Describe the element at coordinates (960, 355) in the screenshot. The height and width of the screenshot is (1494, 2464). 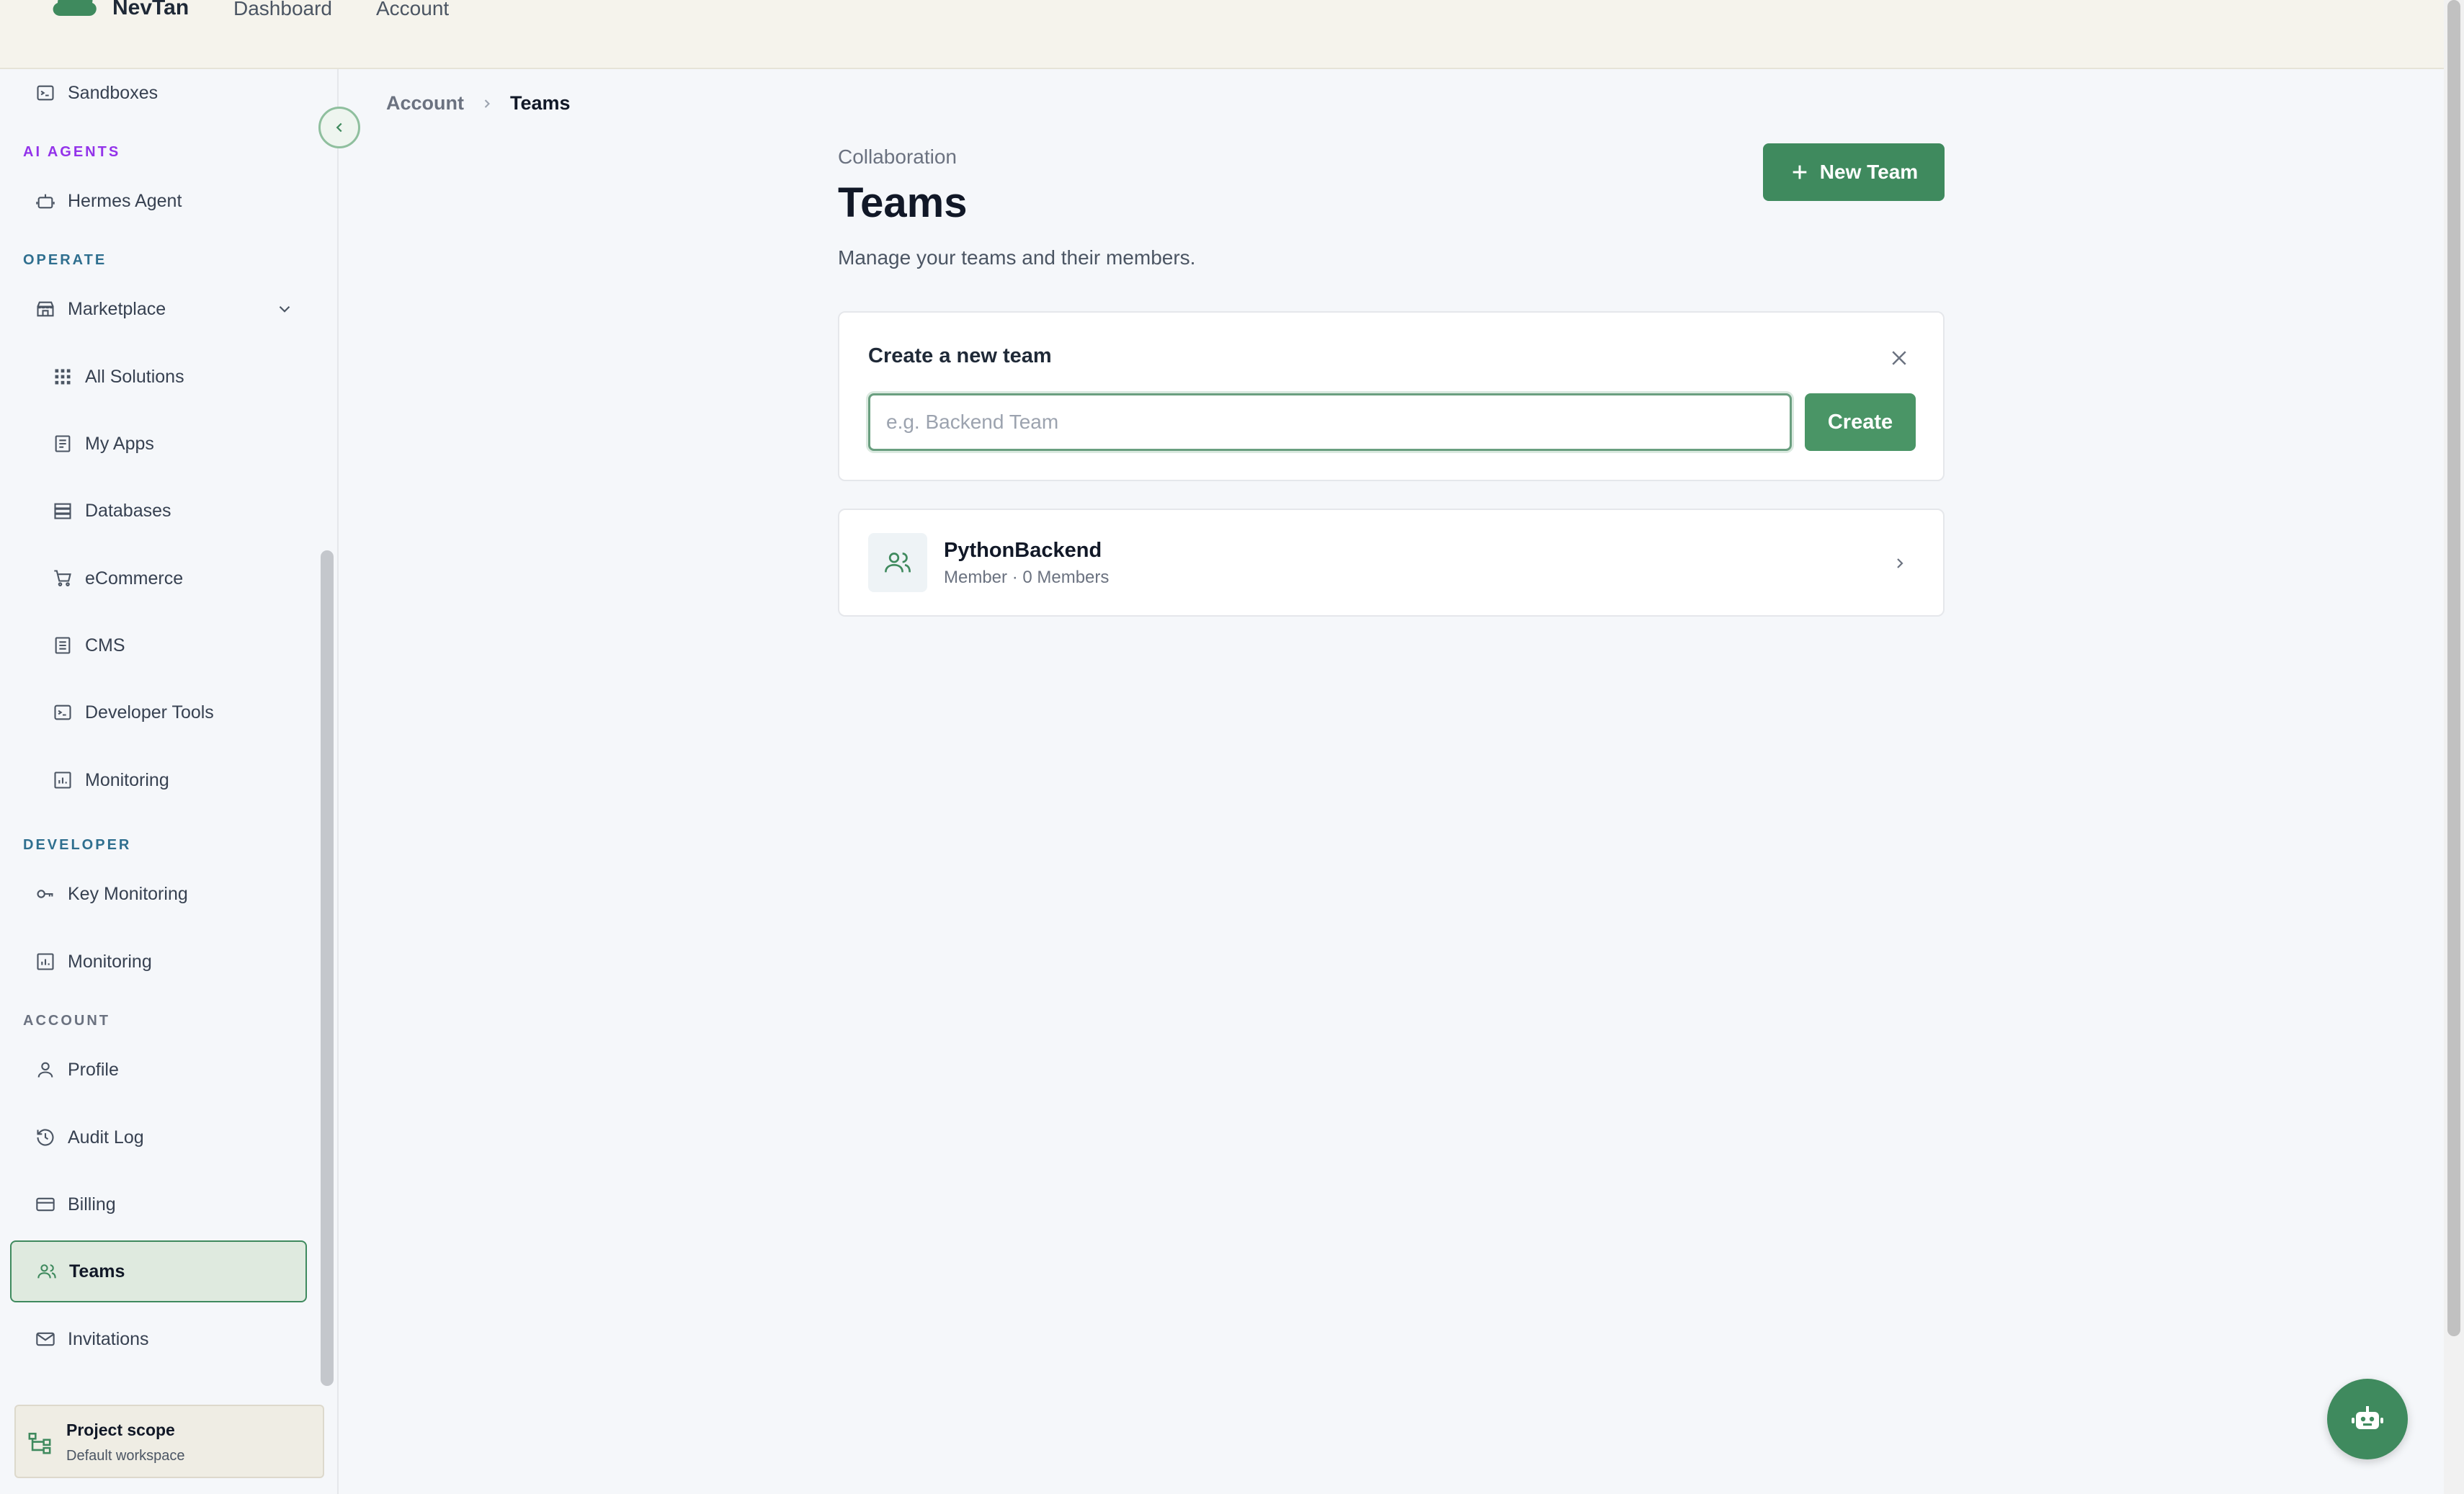
I see `create-team-title: Create a new team` at that location.